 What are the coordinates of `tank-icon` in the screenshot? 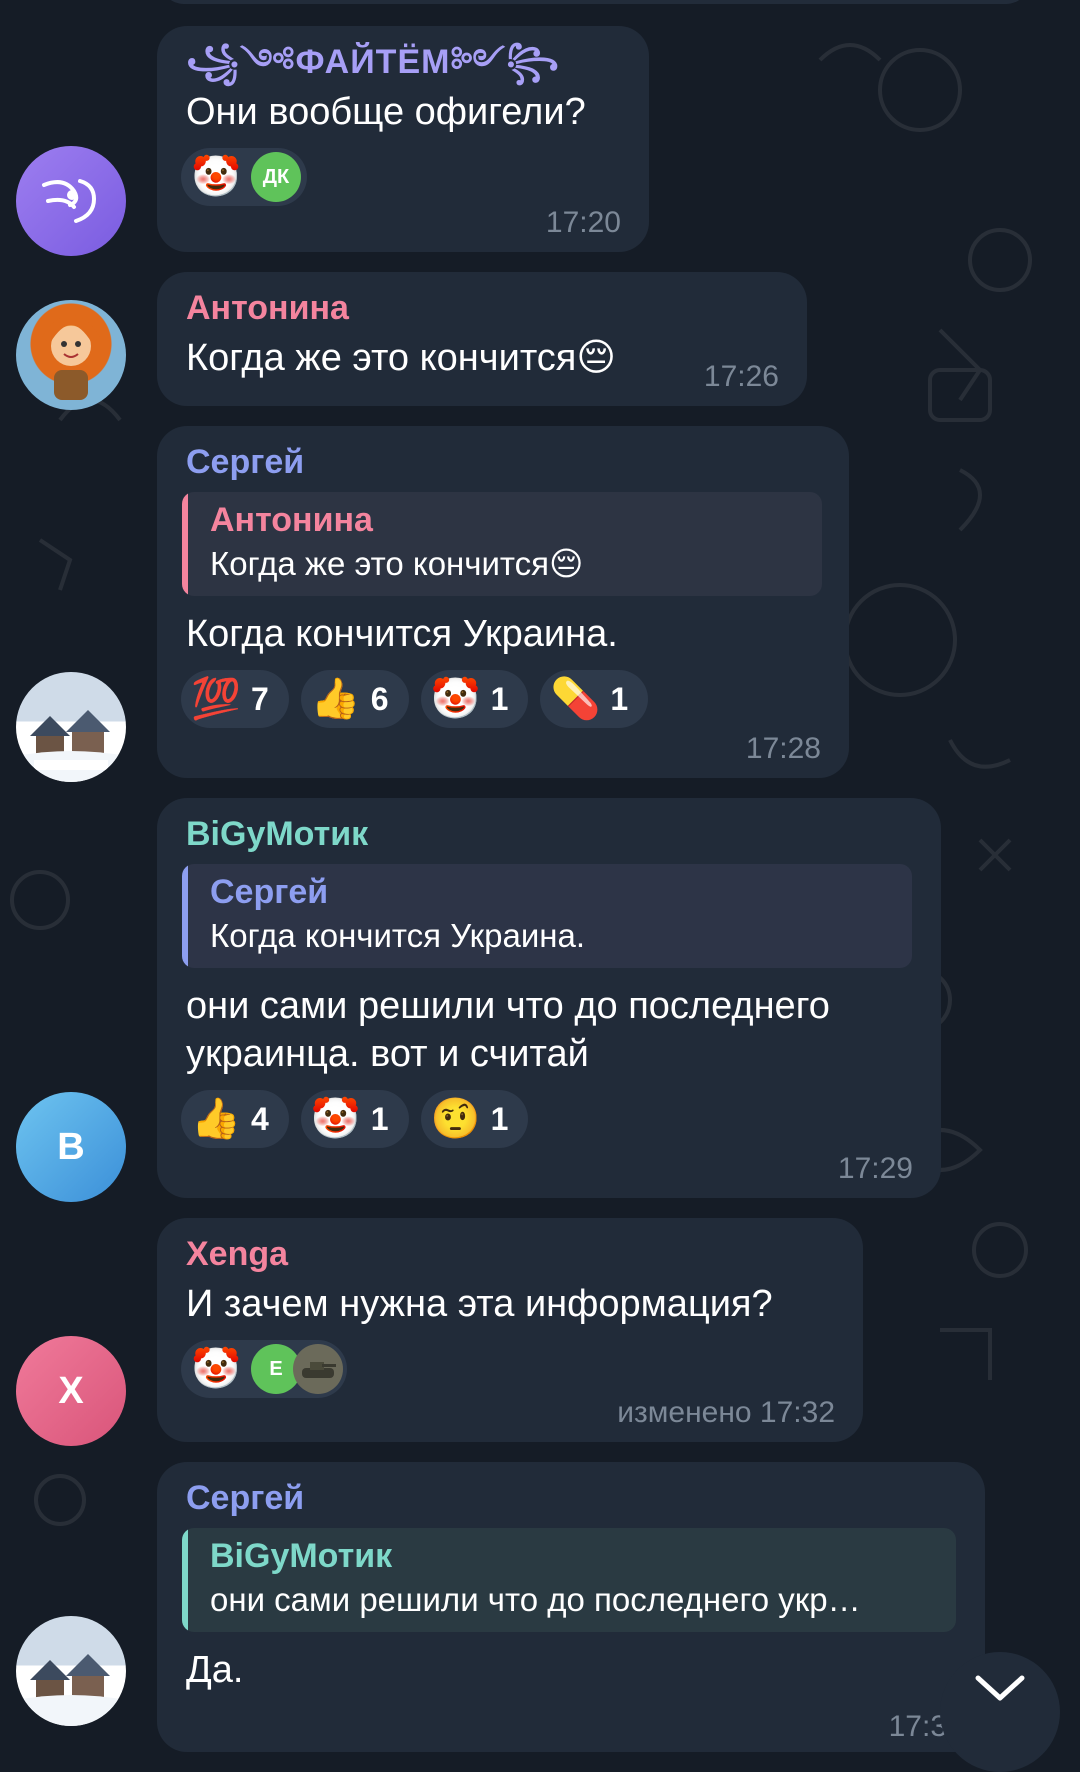 It's located at (319, 1370).